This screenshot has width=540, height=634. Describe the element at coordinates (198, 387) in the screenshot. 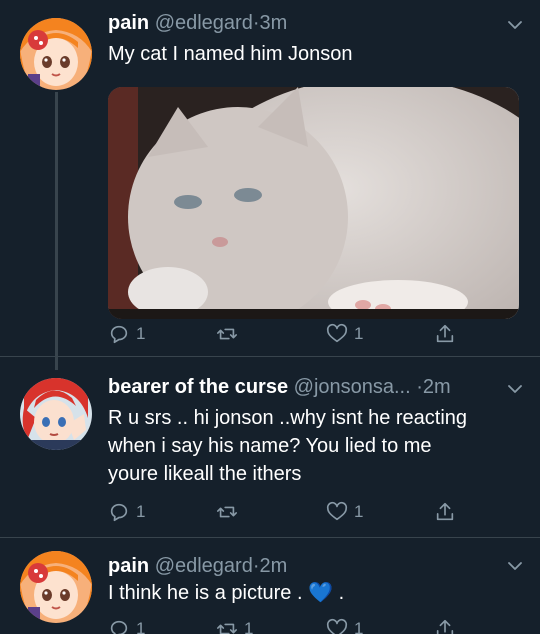

I see `display-name: bearer of the curse` at that location.